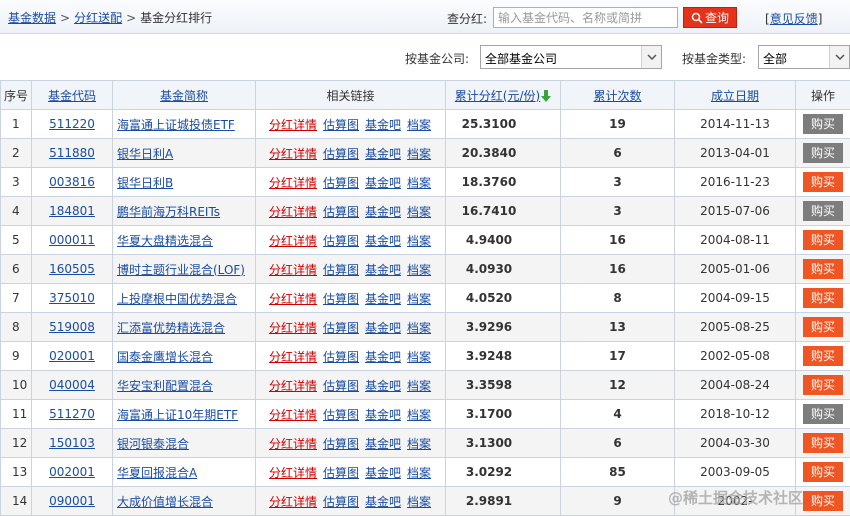  Describe the element at coordinates (72, 153) in the screenshot. I see `fund-code-link: 511880` at that location.